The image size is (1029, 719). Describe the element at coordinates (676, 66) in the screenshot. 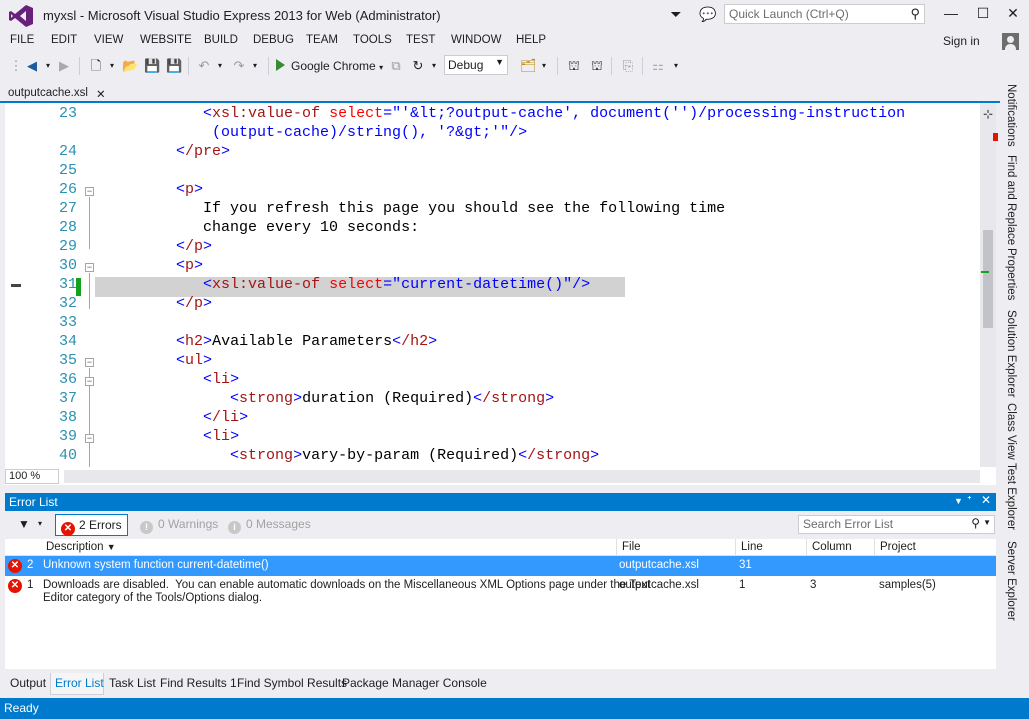

I see `toolbar-overflow-icon: ▾` at that location.